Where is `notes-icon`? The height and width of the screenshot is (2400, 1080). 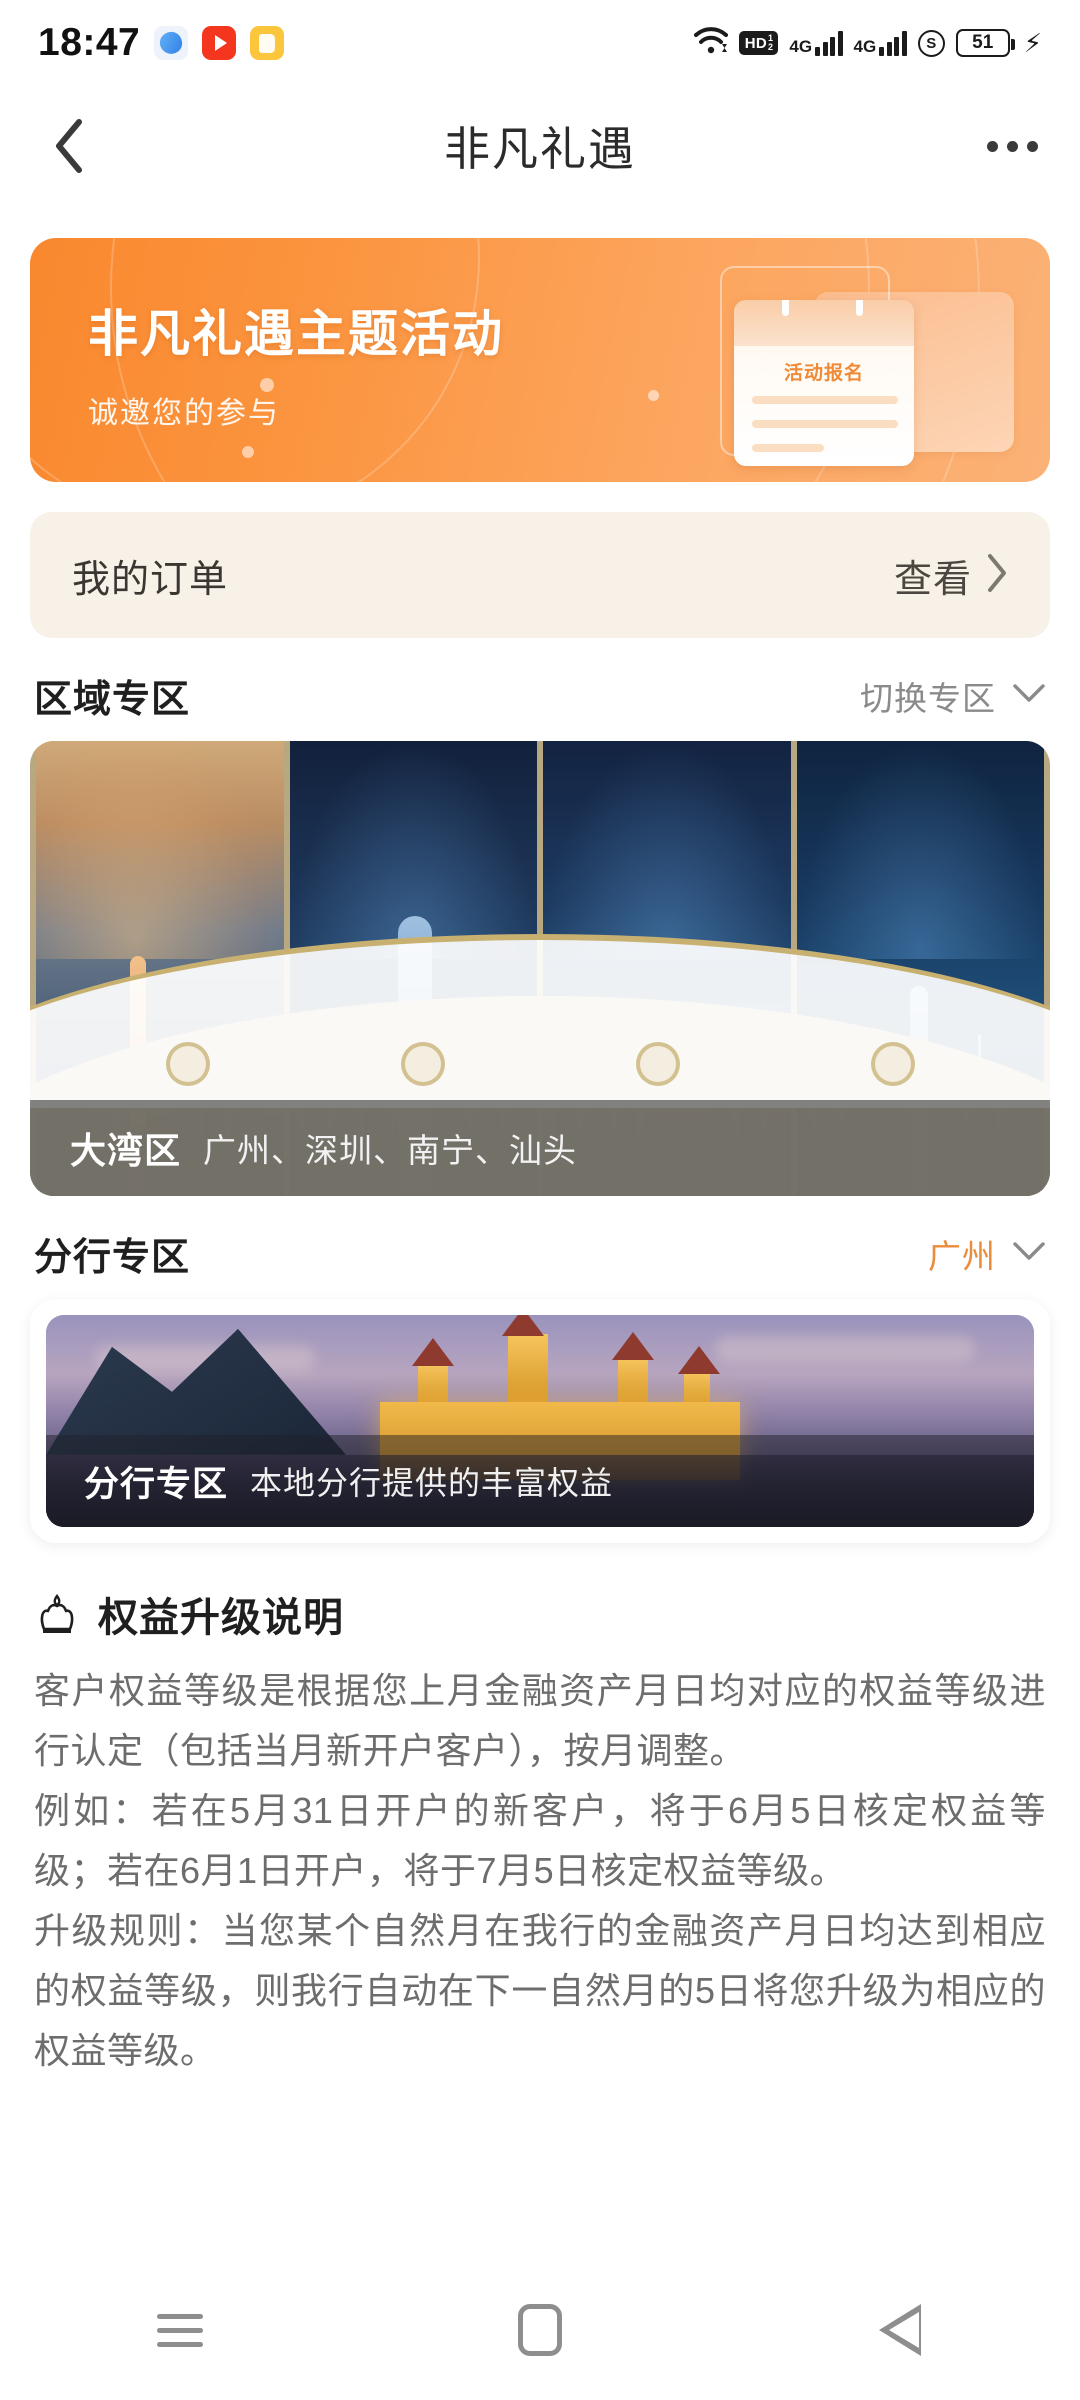
notes-icon is located at coordinates (267, 43).